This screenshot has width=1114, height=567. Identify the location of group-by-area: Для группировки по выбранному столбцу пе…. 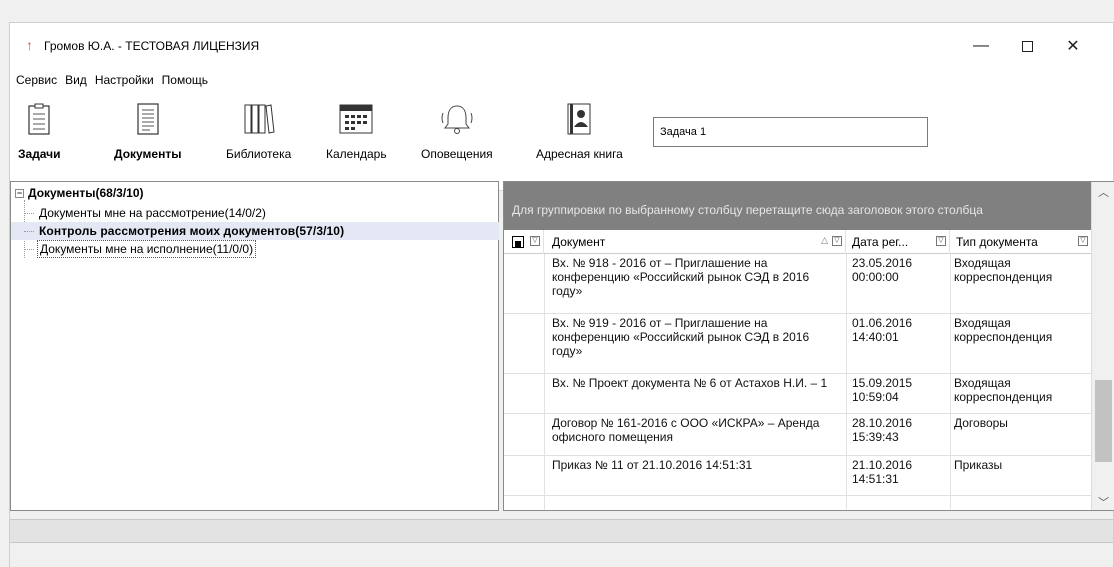
(797, 206).